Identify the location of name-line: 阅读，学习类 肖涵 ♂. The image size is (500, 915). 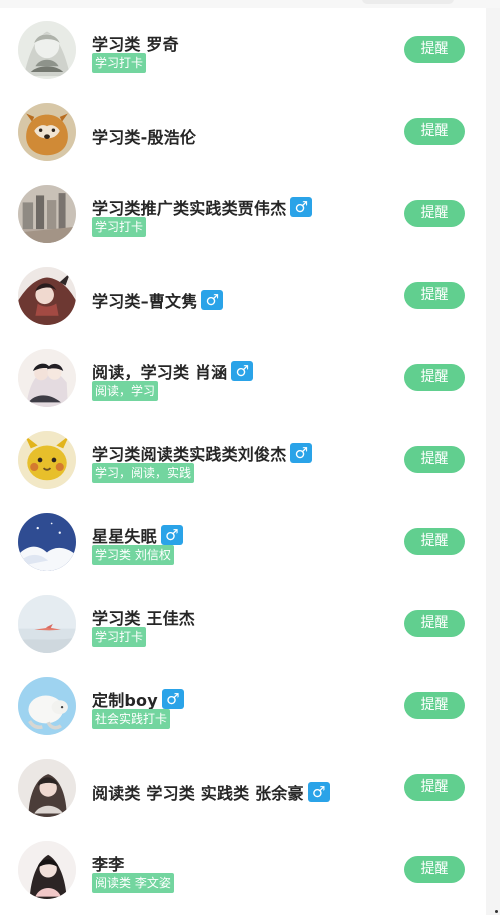
(173, 371).